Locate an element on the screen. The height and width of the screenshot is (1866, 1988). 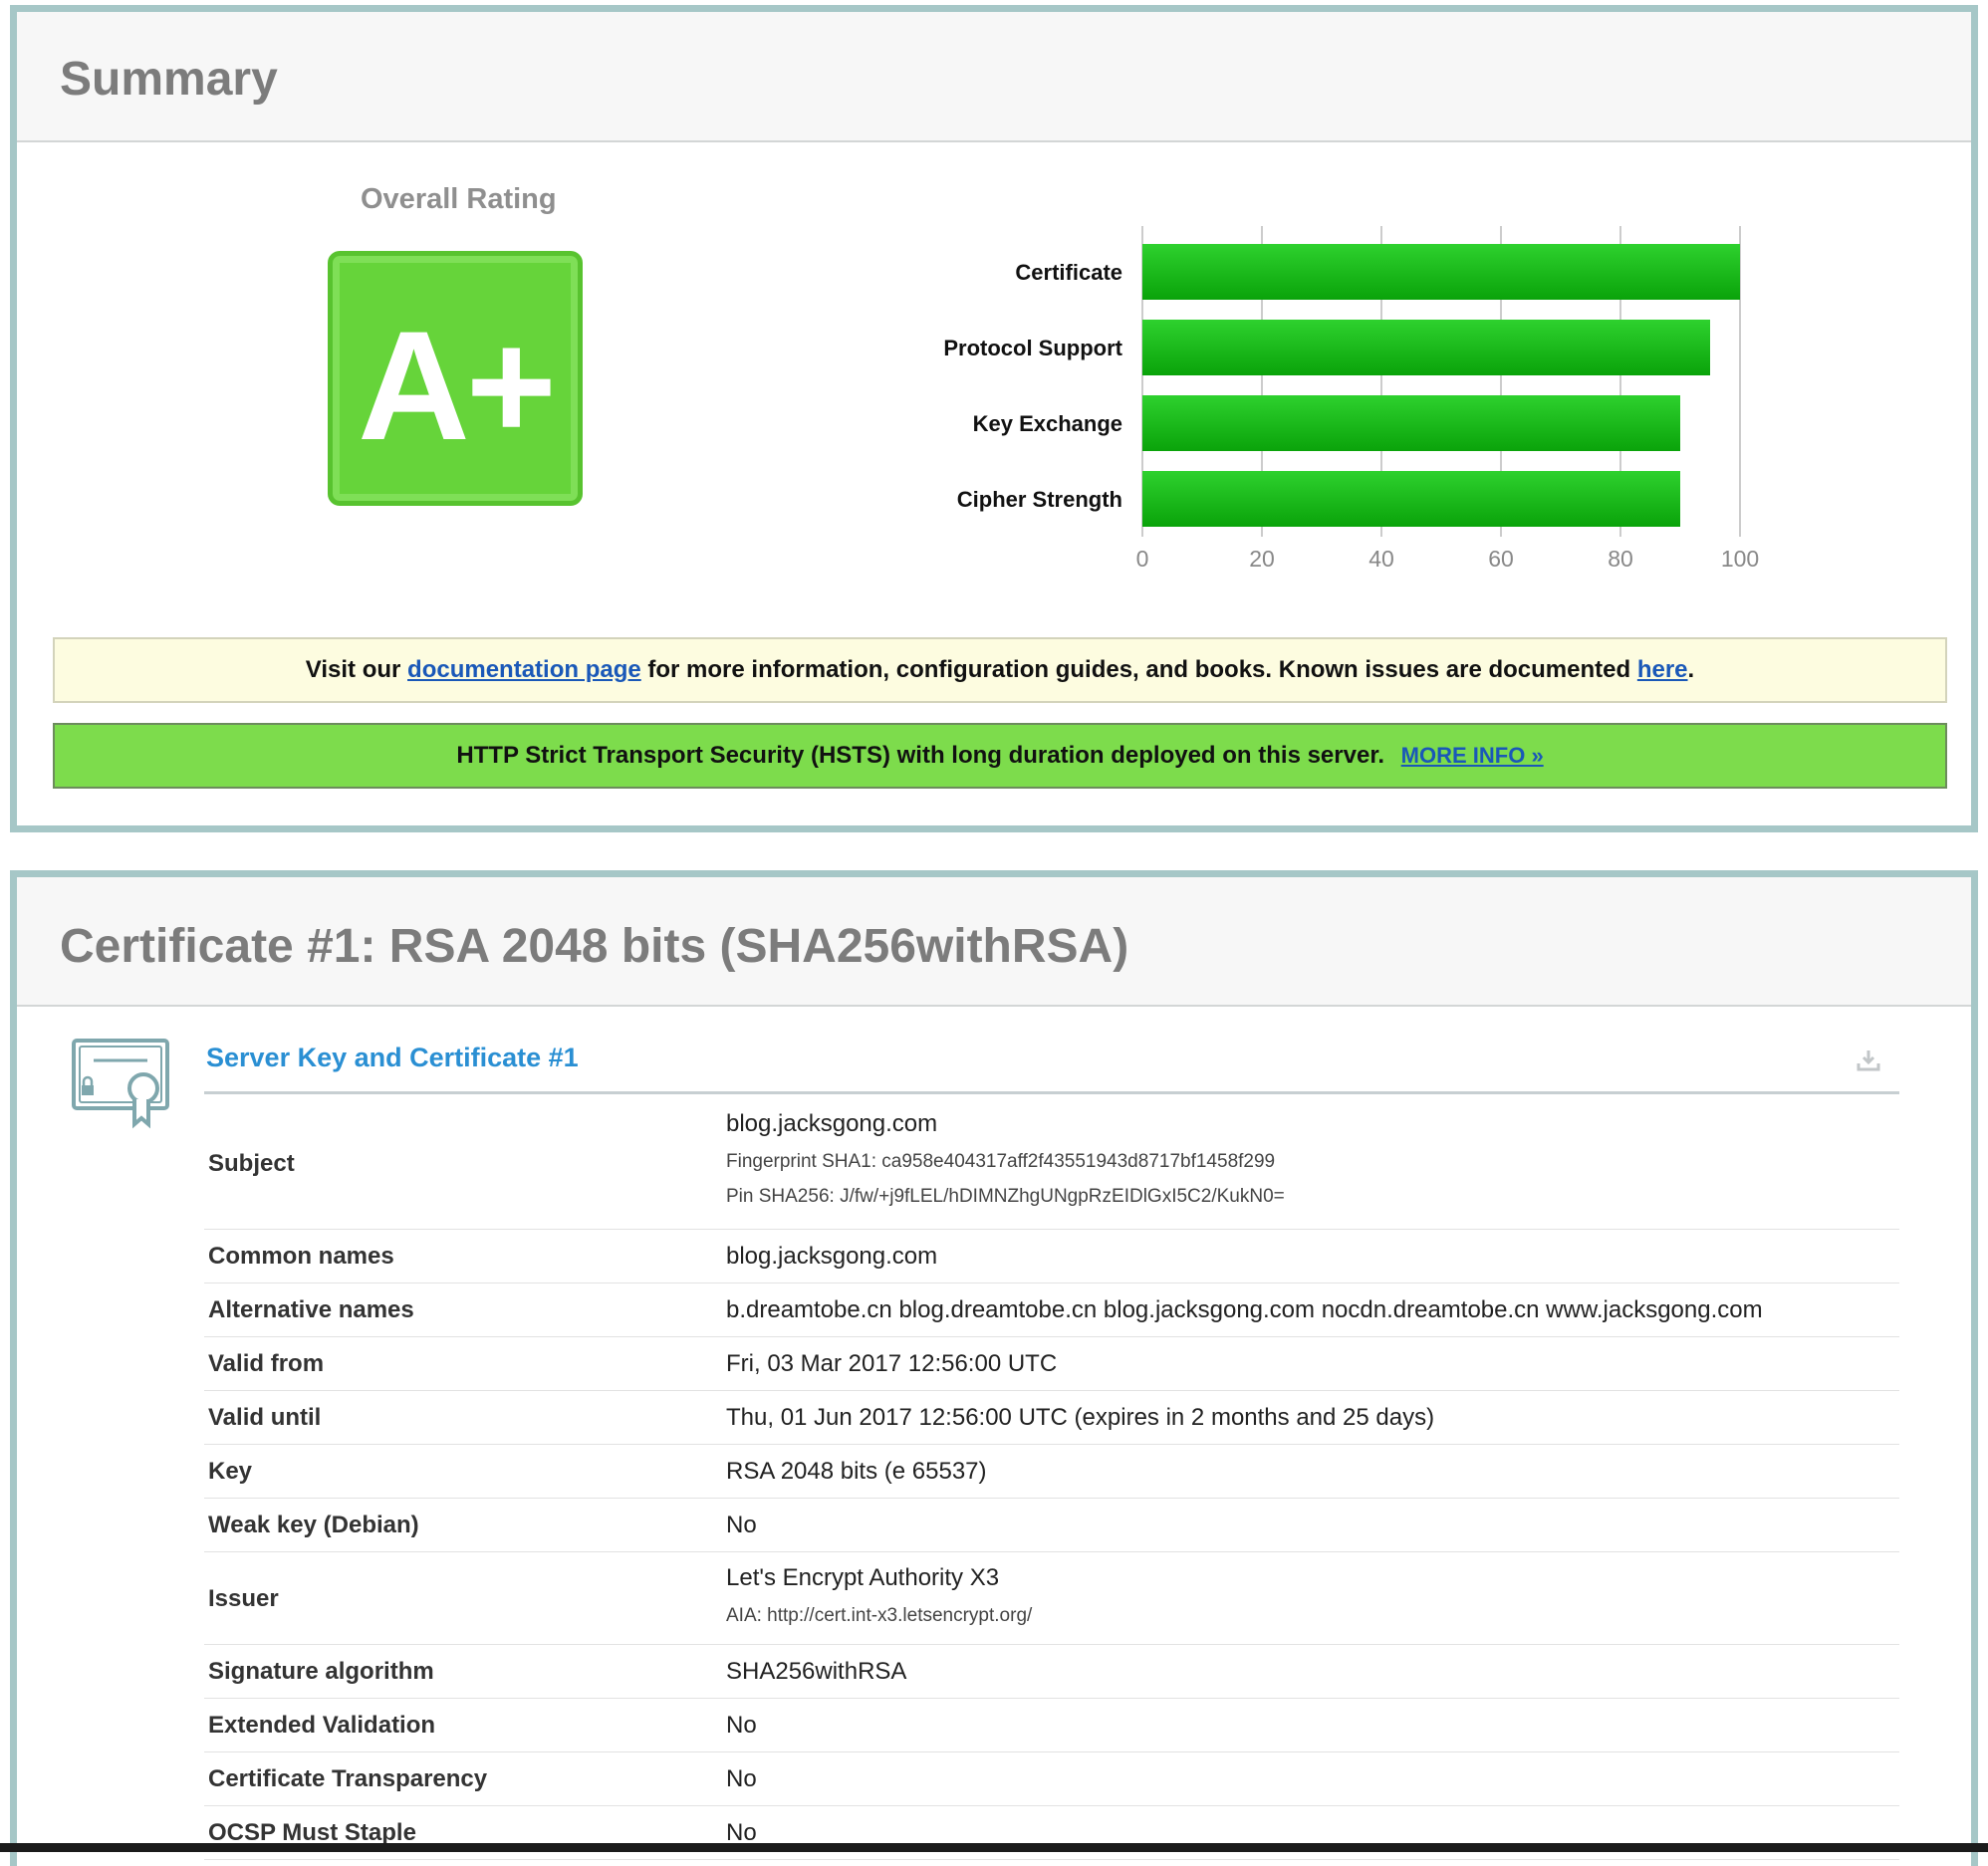
row-value-text: RSA 2048 bits (e 65537) is located at coordinates (856, 1472).